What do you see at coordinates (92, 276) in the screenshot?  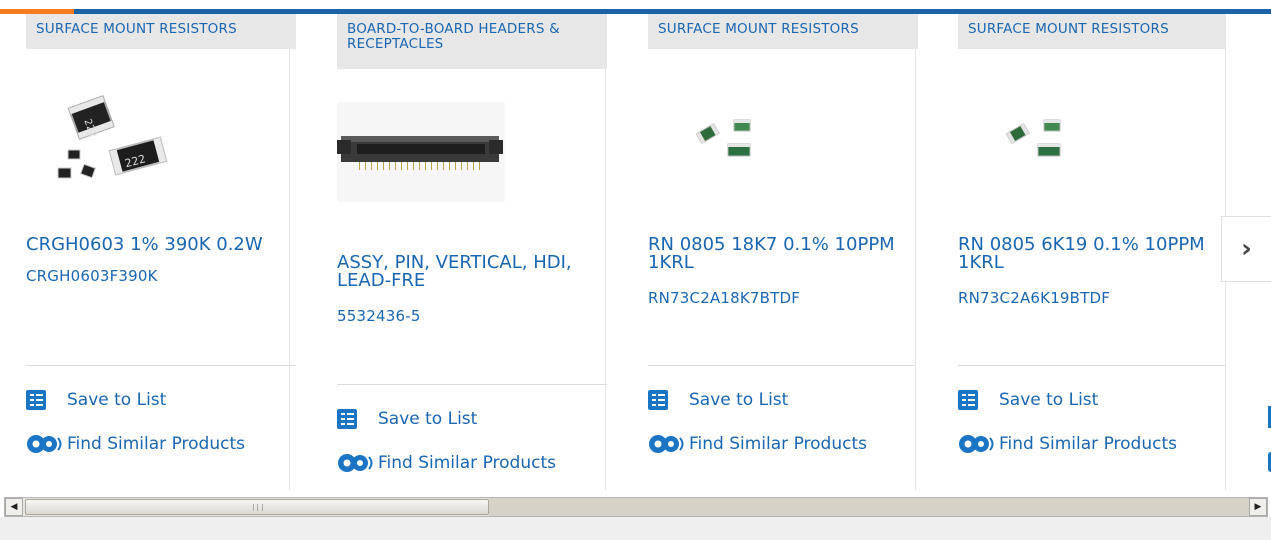 I see `part-number: CRGH0603F390K` at bounding box center [92, 276].